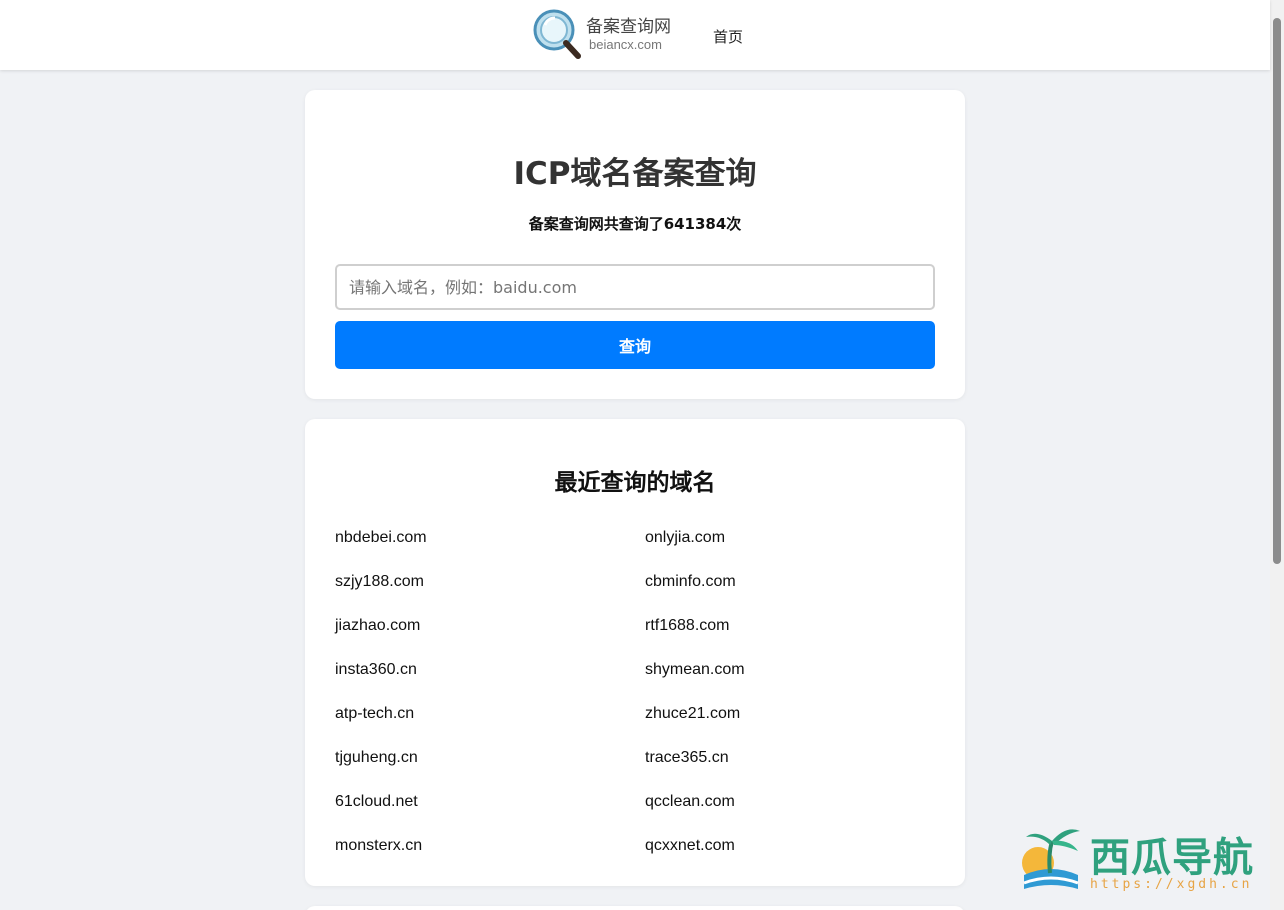 This screenshot has width=1284, height=910. What do you see at coordinates (635, 483) in the screenshot?
I see `recent-domains-title: 最近查询的域名` at bounding box center [635, 483].